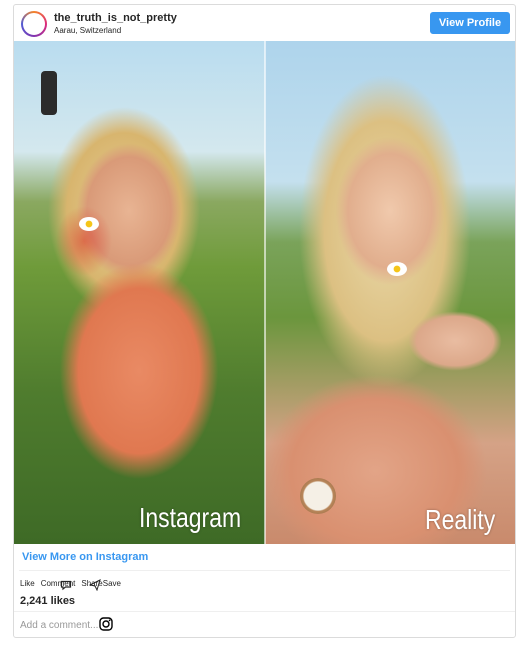 This screenshot has width=530, height=652. I want to click on reality-caption: Reality, so click(460, 519).